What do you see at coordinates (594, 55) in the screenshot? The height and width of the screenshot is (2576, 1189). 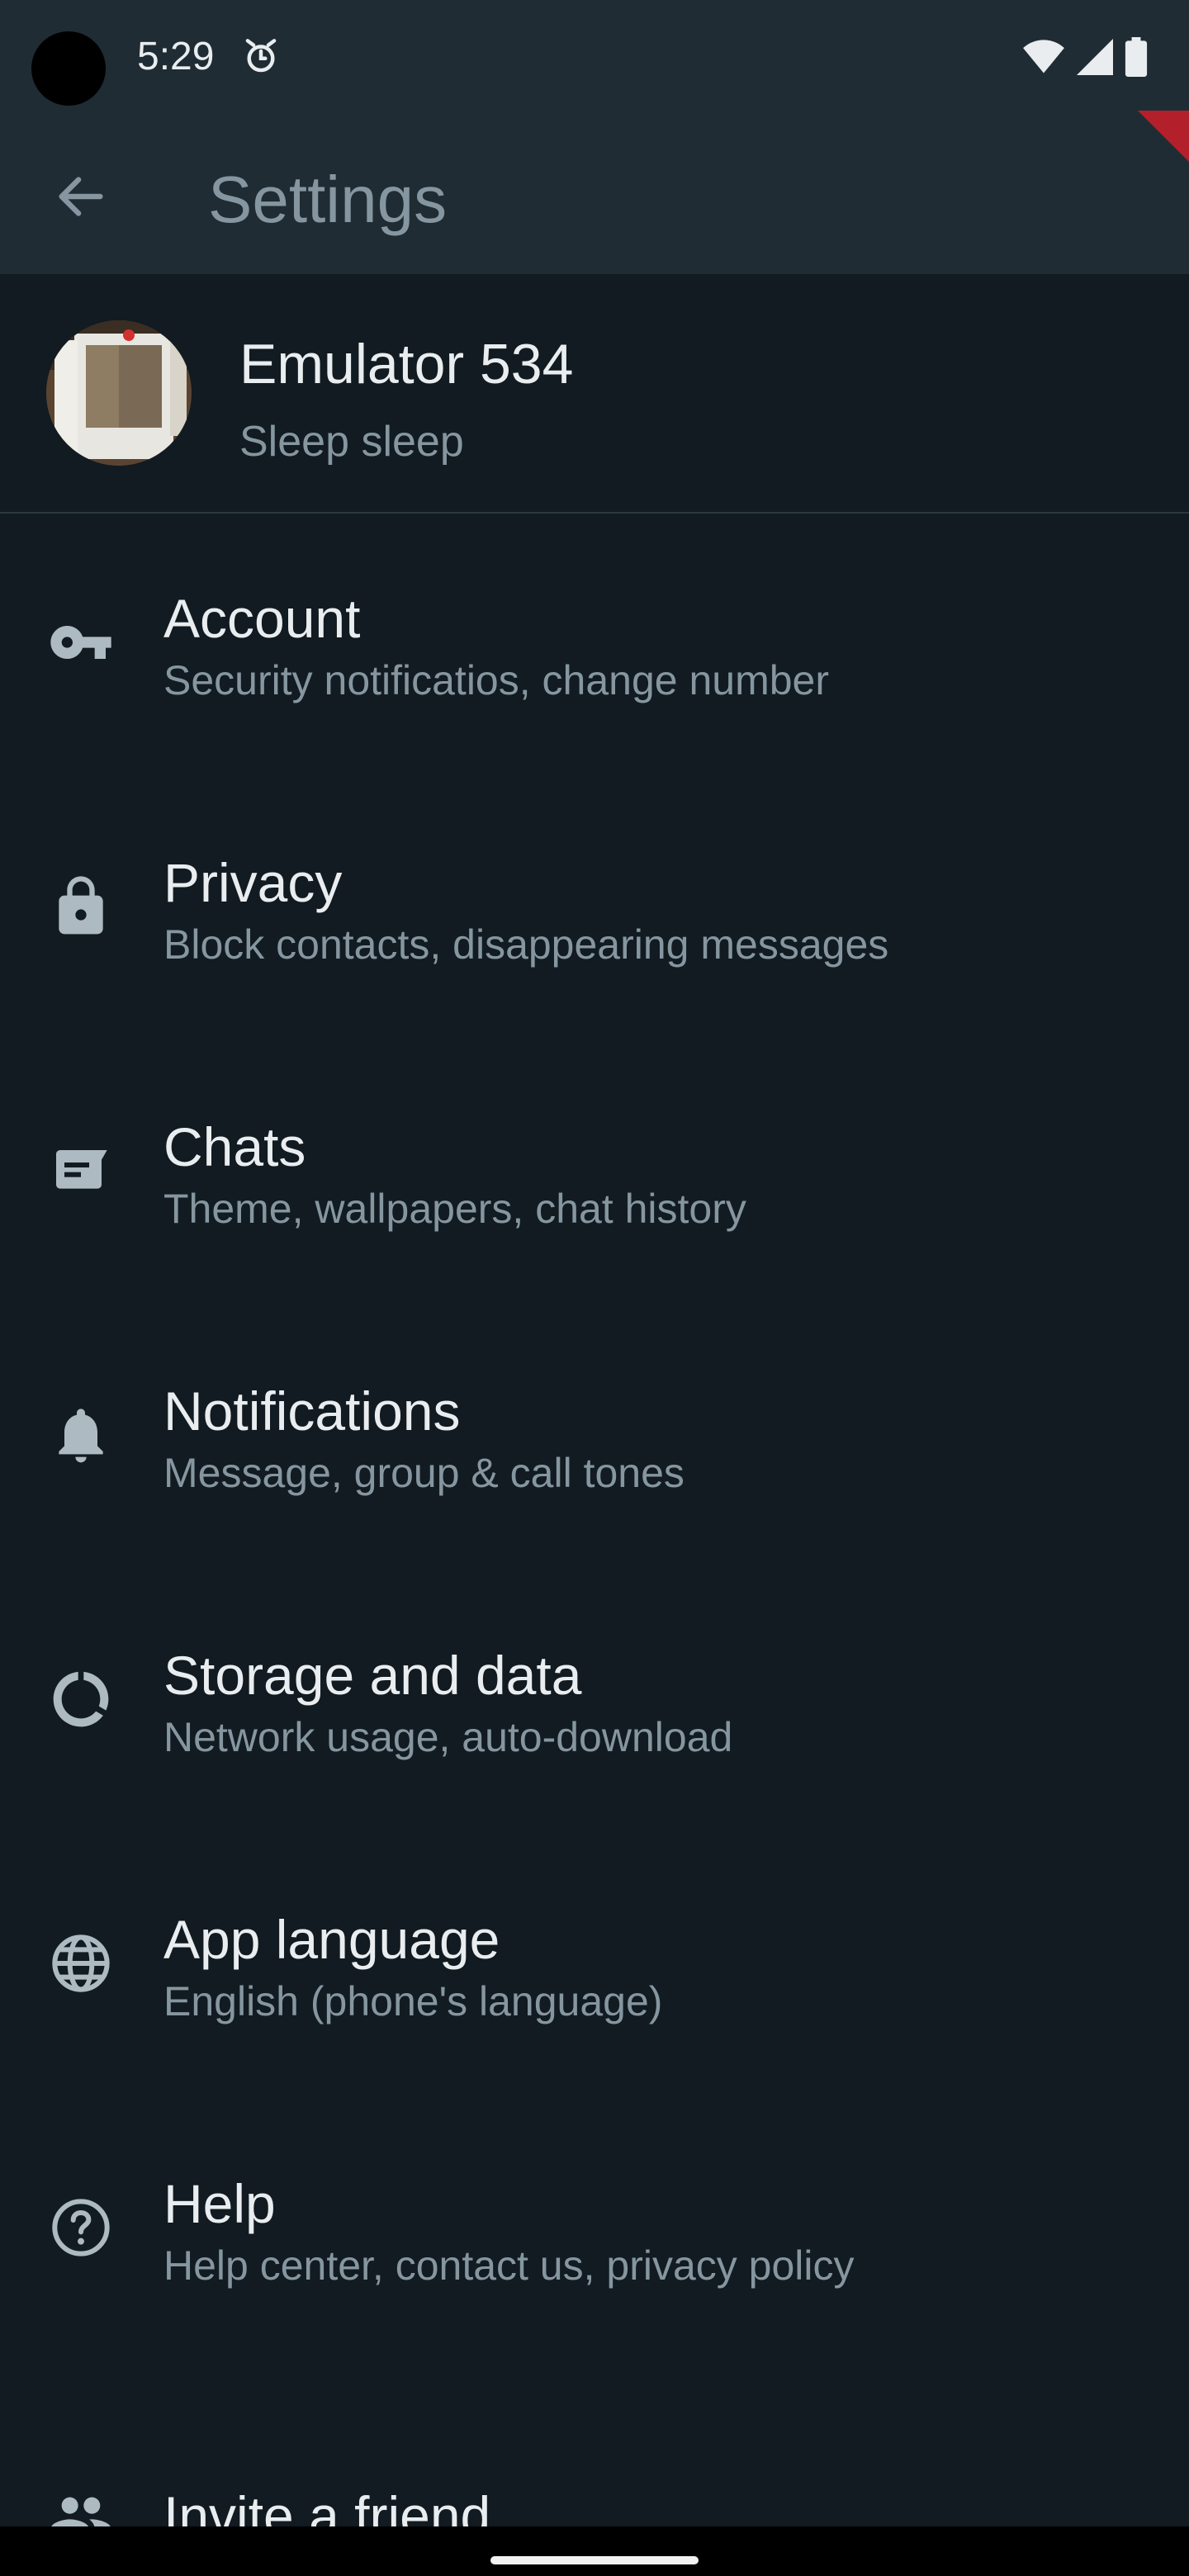 I see `status-bar: 5:29` at bounding box center [594, 55].